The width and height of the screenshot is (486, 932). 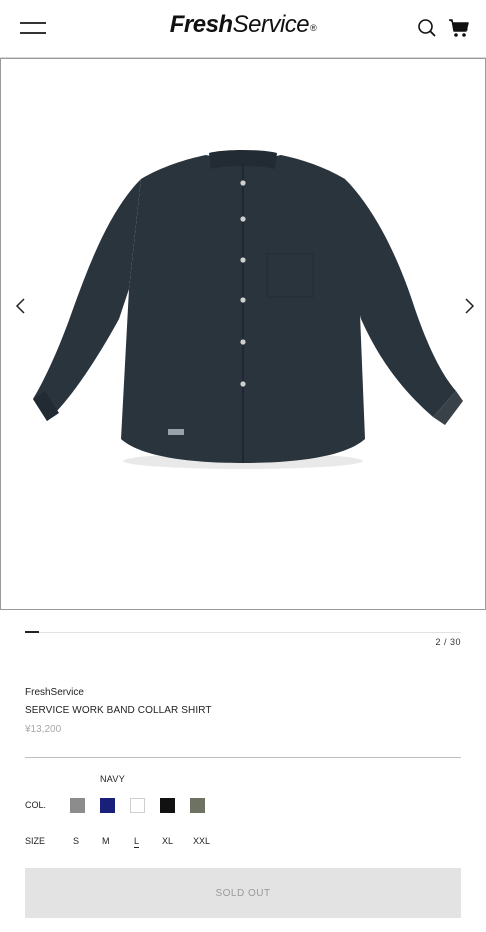 I want to click on size-option-l: L, so click(x=137, y=842).